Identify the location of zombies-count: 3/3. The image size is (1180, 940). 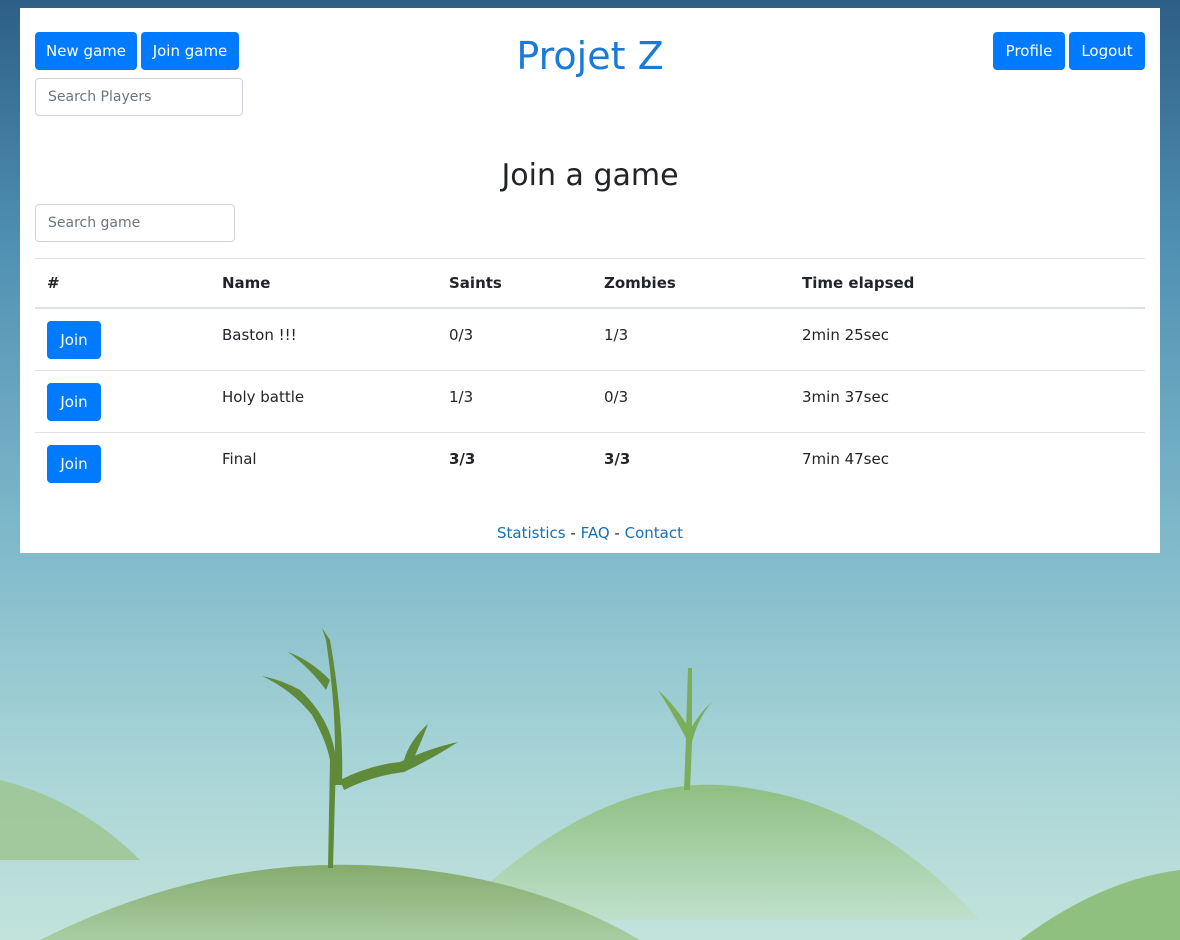
(691, 462).